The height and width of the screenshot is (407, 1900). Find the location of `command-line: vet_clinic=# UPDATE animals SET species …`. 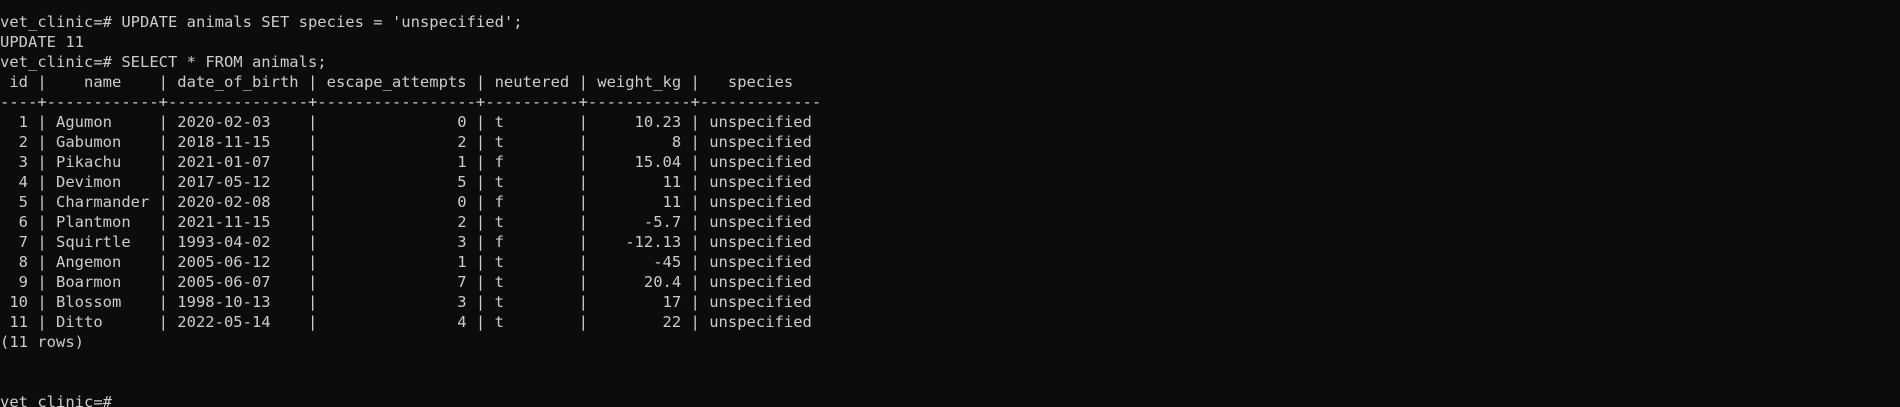

command-line: vet_clinic=# UPDATE animals SET species … is located at coordinates (950, 22).